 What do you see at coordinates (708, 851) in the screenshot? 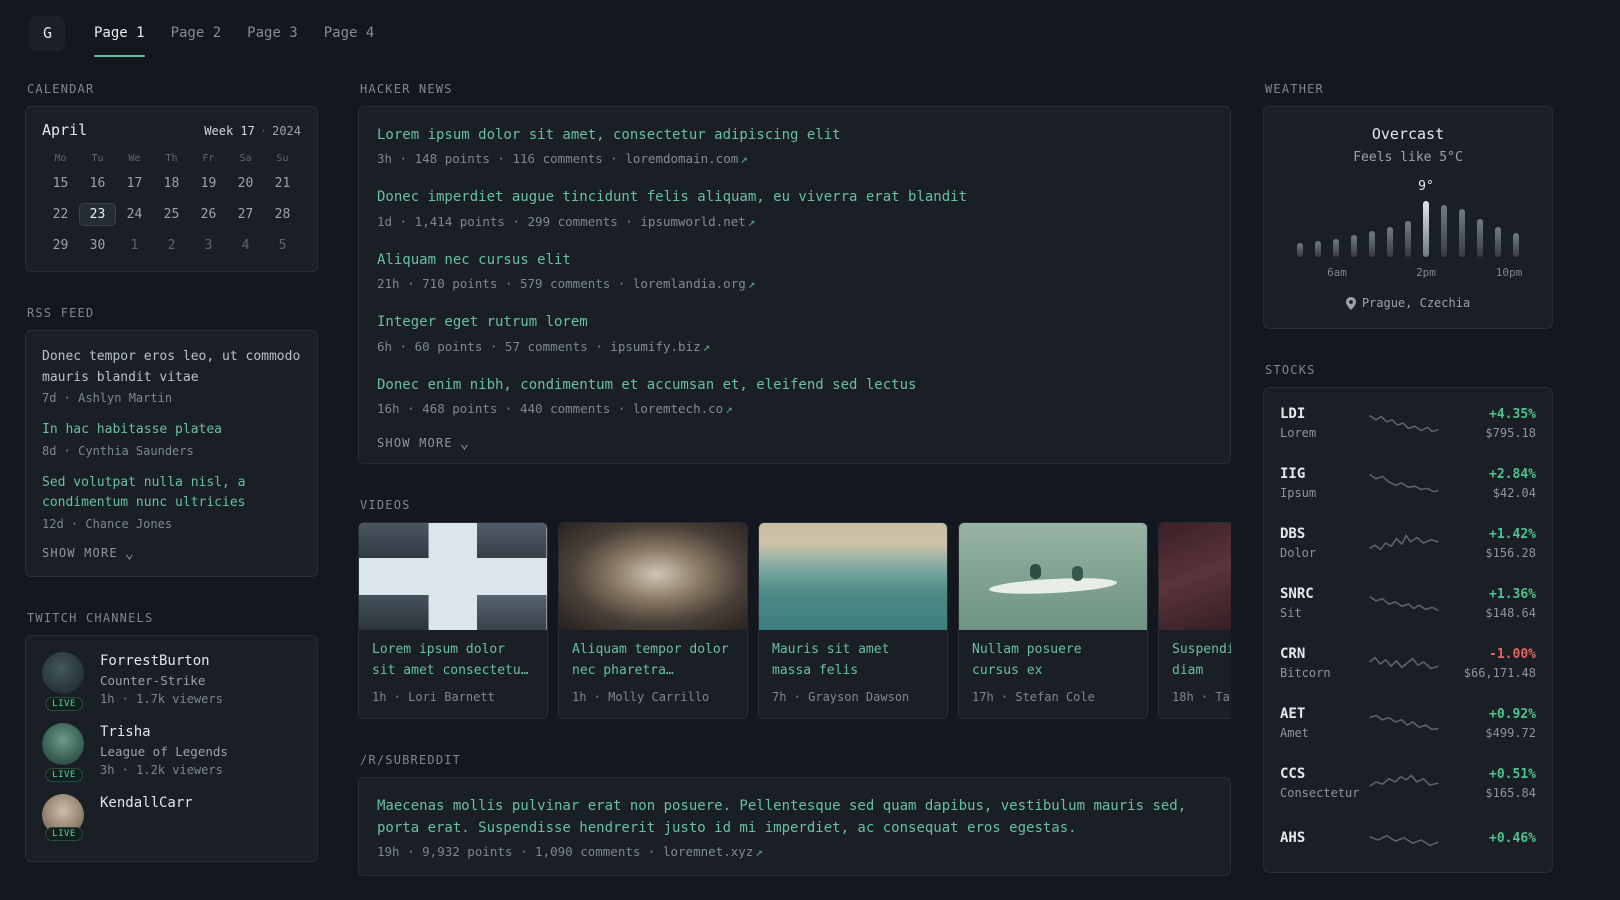
I see `post-domain-link: loremnet.xyz` at bounding box center [708, 851].